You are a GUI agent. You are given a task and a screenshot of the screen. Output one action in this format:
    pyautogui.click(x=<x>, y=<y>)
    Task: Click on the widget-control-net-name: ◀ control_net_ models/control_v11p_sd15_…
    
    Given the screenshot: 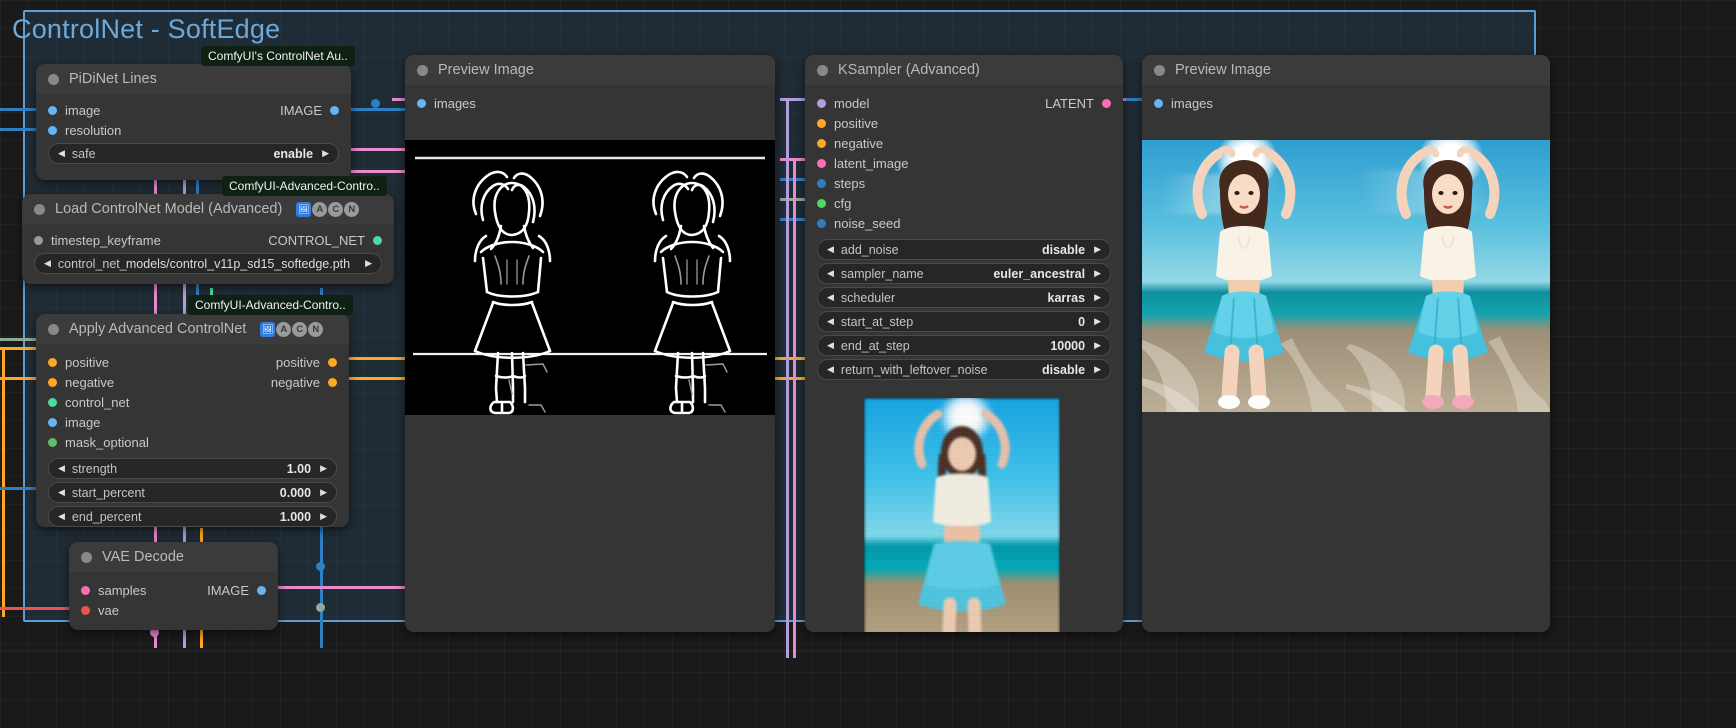 What is the action you would take?
    pyautogui.click(x=208, y=263)
    